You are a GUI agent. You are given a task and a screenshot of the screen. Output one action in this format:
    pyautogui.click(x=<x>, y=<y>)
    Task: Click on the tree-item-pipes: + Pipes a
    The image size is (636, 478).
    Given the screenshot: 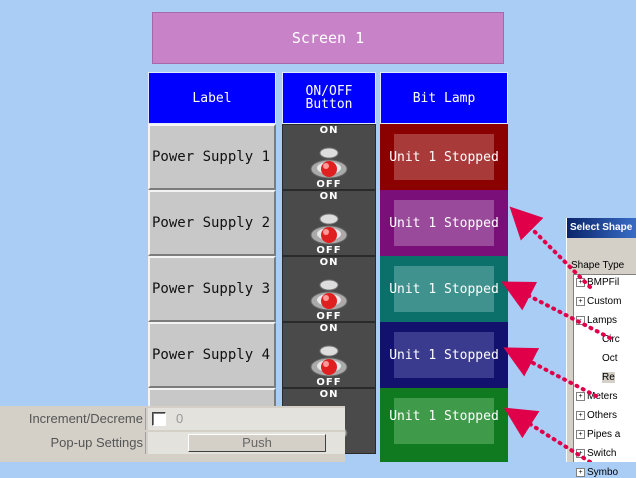 What is the action you would take?
    pyautogui.click(x=598, y=434)
    